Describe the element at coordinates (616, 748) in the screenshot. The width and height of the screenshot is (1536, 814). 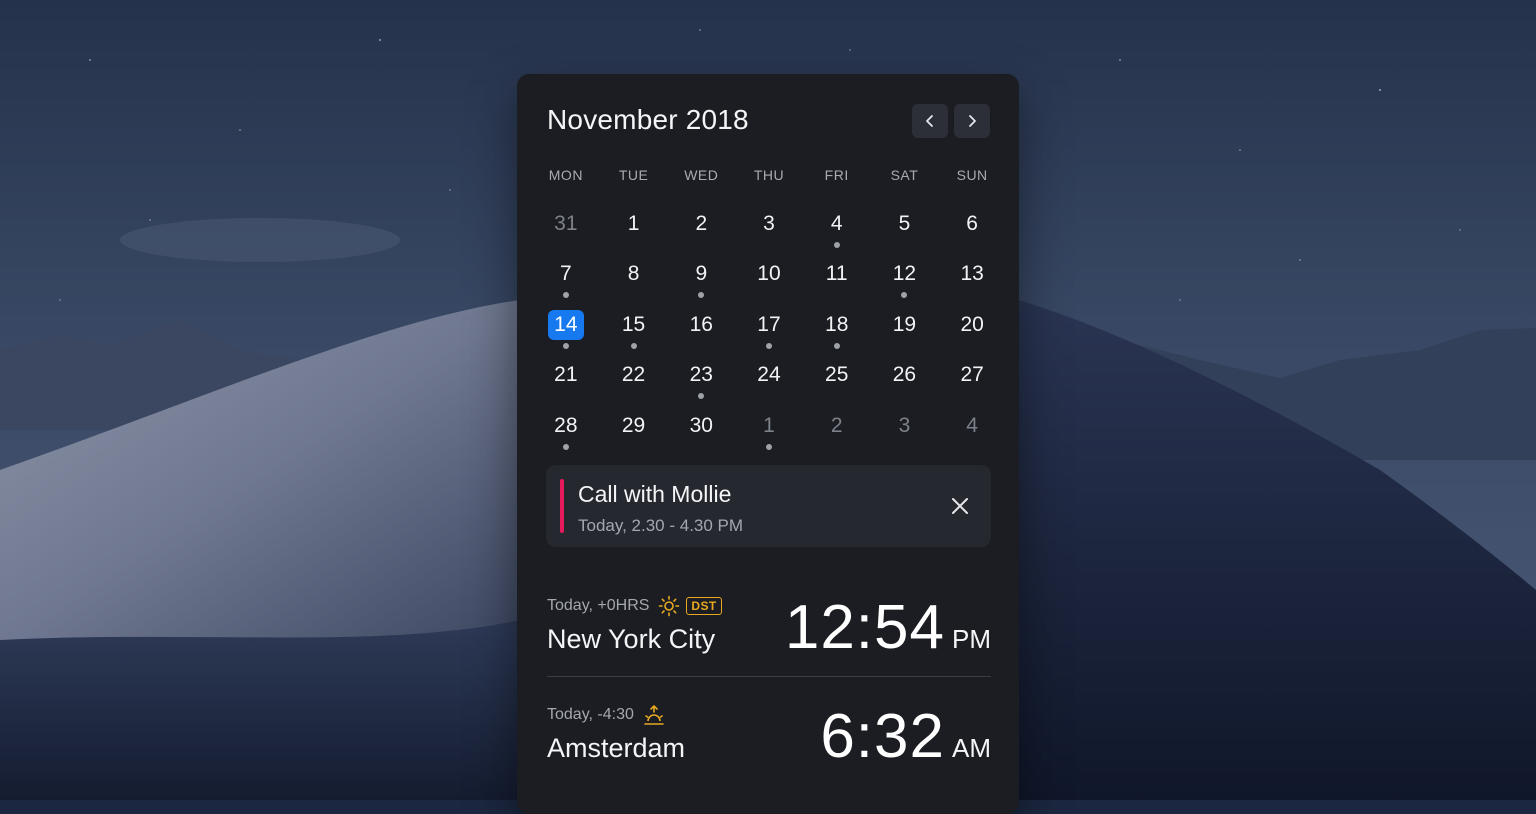
I see `city-name: Amsterdam` at that location.